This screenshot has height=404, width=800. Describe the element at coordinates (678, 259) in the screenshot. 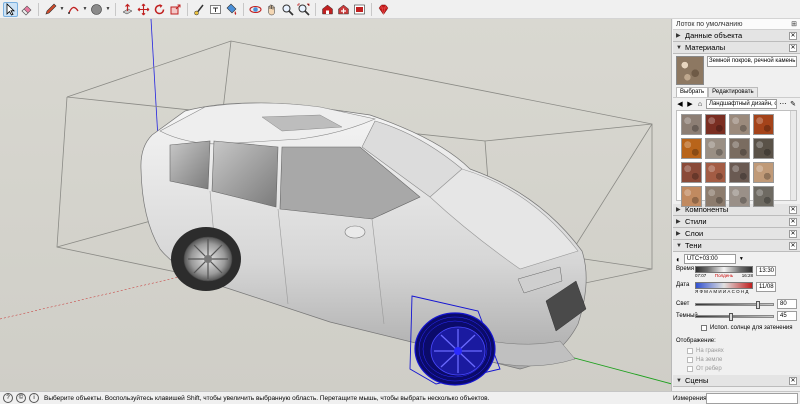

I see `shadow-toggle-icon: ◐` at that location.